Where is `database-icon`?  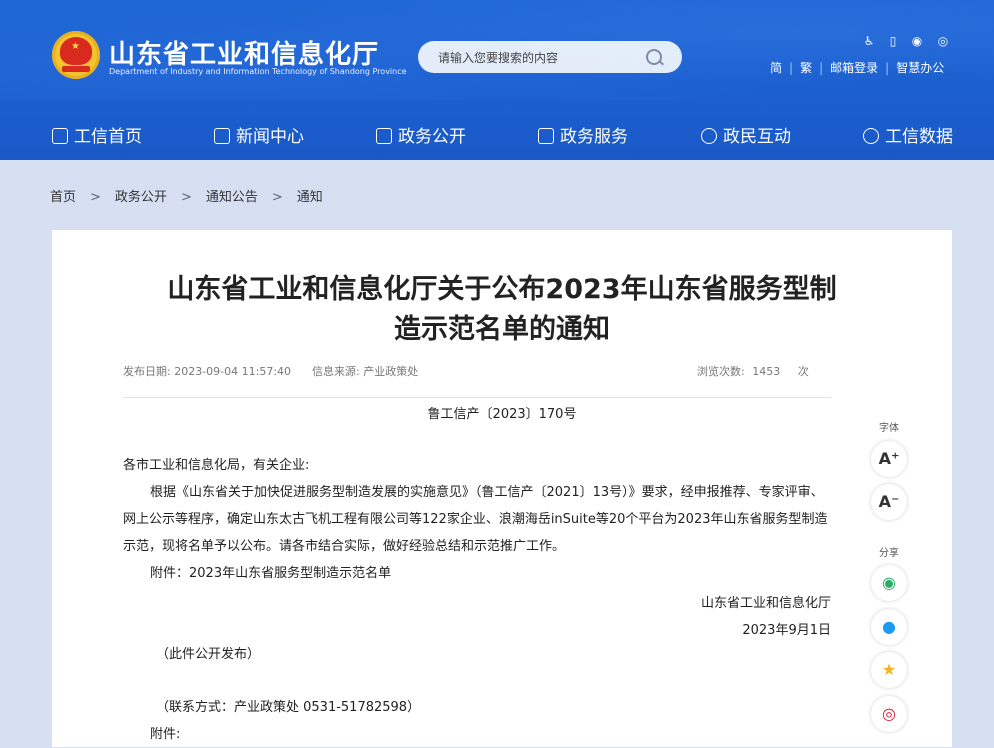 database-icon is located at coordinates (871, 136).